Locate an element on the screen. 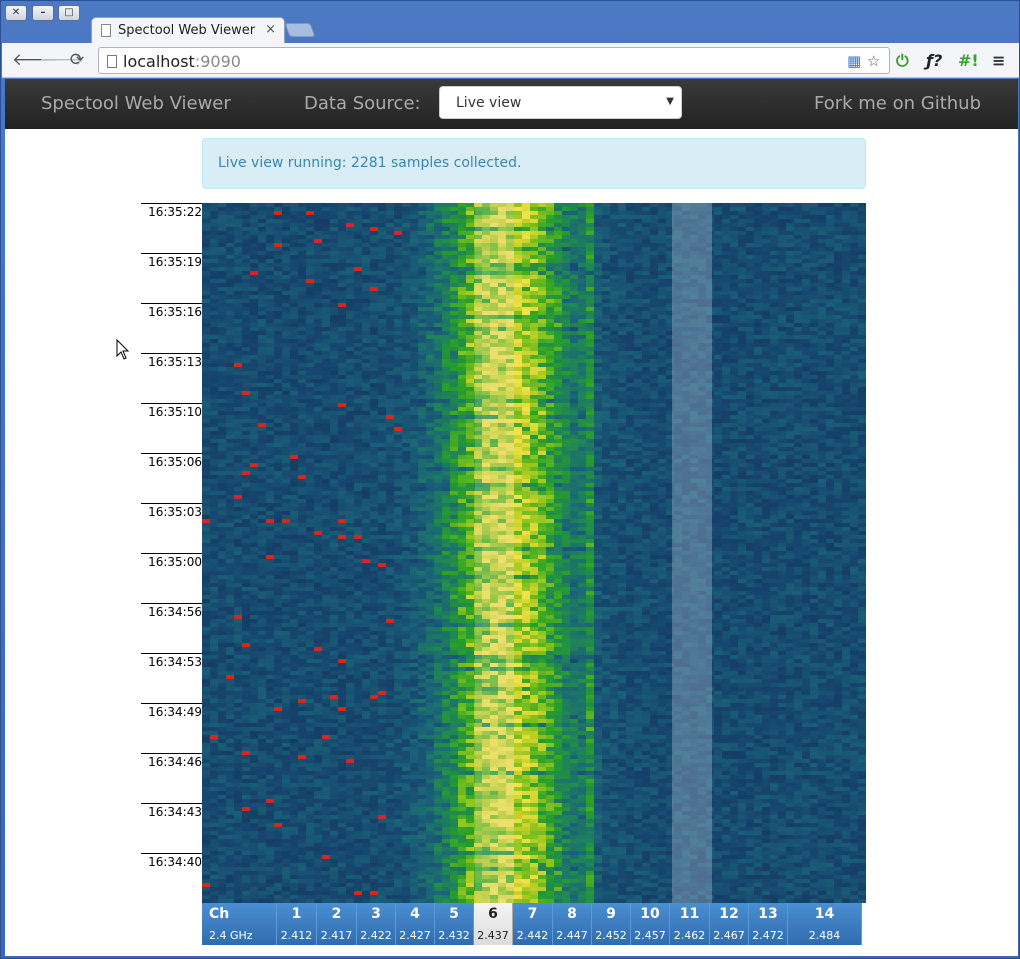 The width and height of the screenshot is (1020, 959). data-source-select: Live view ▼ is located at coordinates (560, 102).